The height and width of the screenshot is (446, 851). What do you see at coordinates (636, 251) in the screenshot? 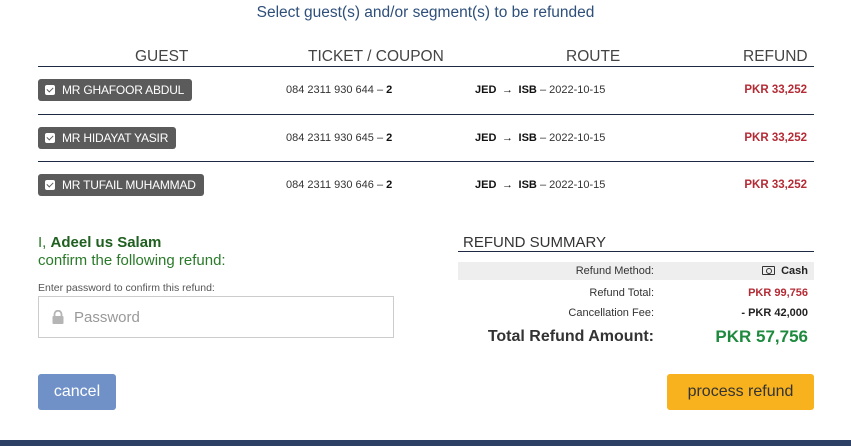
I see `summary-divider` at bounding box center [636, 251].